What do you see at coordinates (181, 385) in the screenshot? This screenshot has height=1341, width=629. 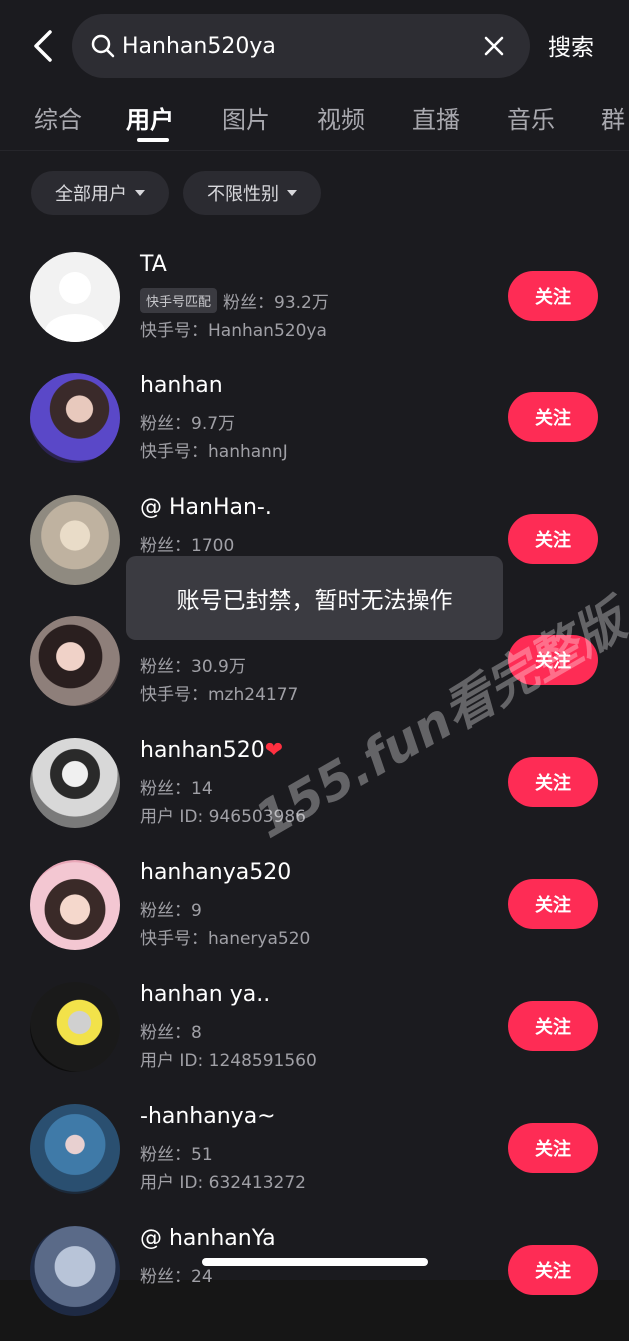 I see `user-name: hanhan` at bounding box center [181, 385].